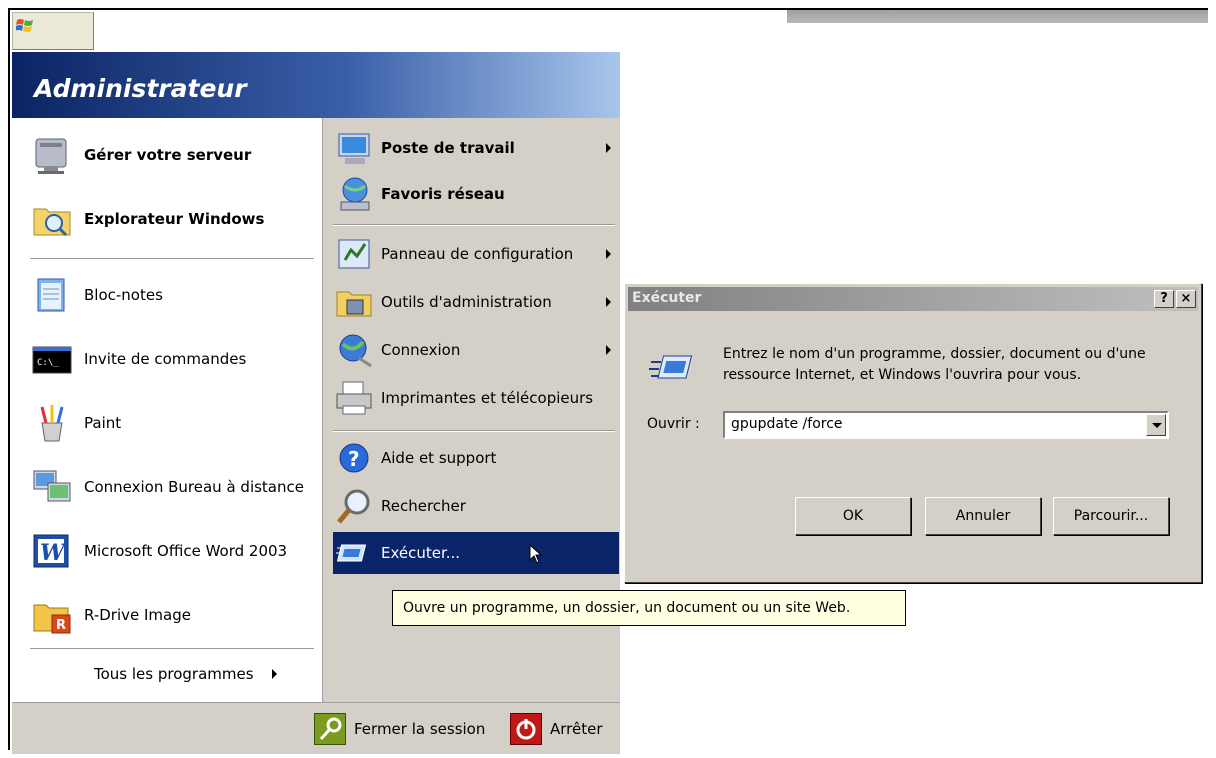  Describe the element at coordinates (52, 487) in the screenshot. I see `remote-desktop-icon` at that location.